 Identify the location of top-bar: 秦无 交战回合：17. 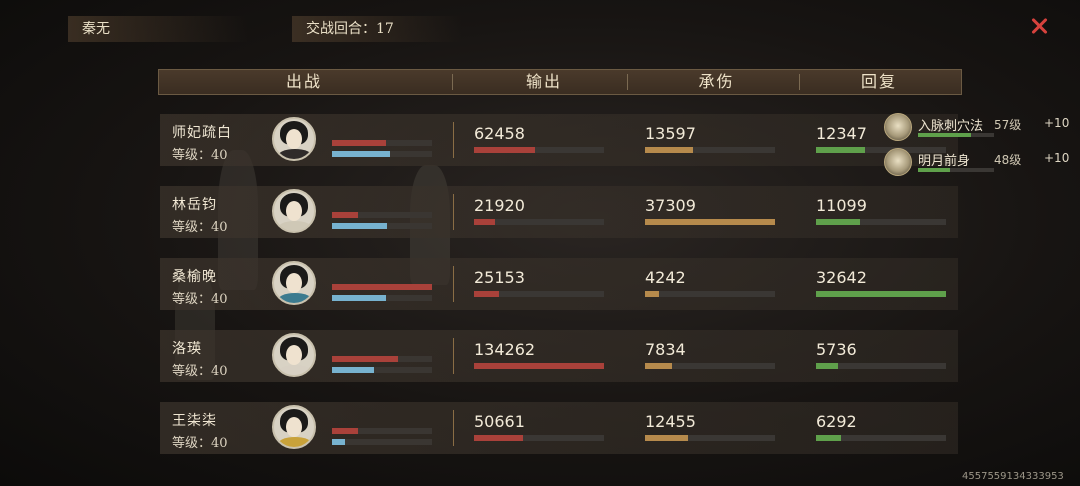
(540, 28).